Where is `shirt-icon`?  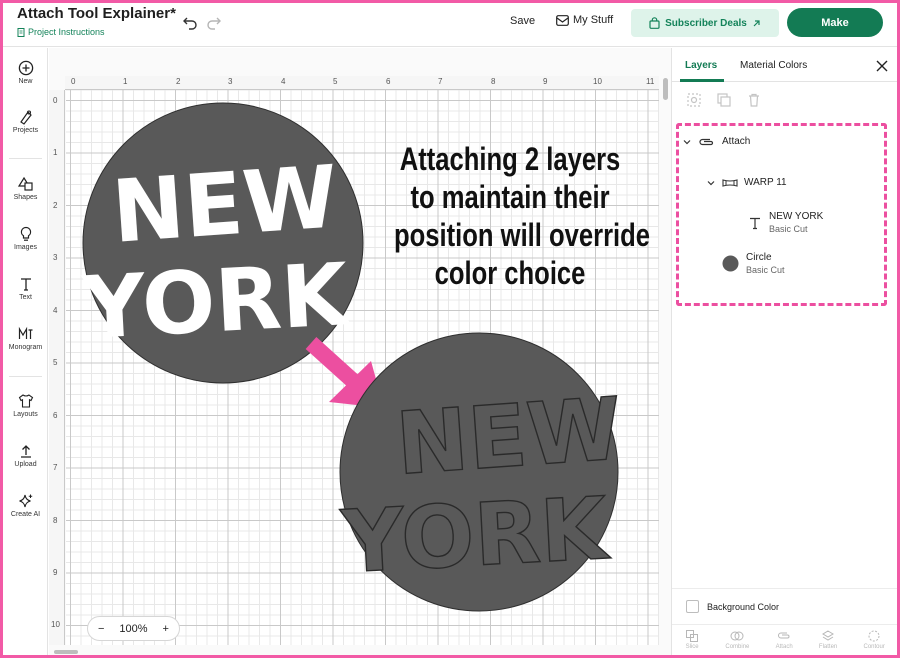 shirt-icon is located at coordinates (25, 401).